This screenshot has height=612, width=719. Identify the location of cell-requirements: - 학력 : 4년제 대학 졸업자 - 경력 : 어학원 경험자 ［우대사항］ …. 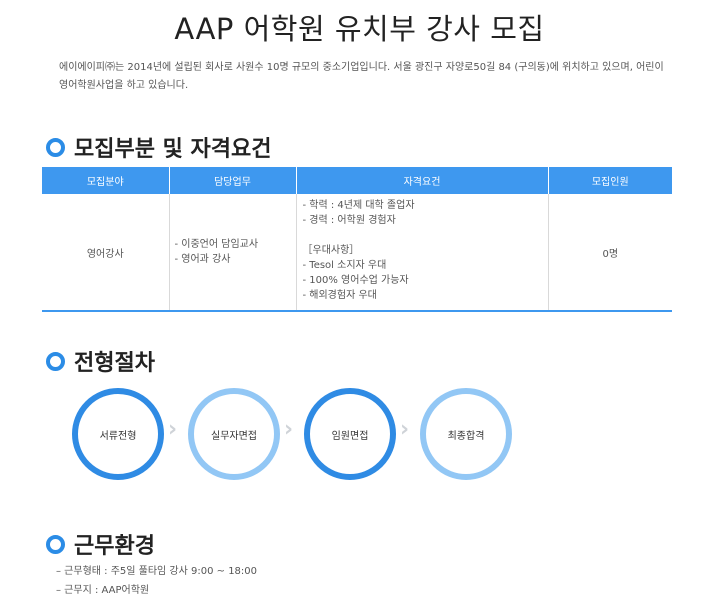
(422, 253).